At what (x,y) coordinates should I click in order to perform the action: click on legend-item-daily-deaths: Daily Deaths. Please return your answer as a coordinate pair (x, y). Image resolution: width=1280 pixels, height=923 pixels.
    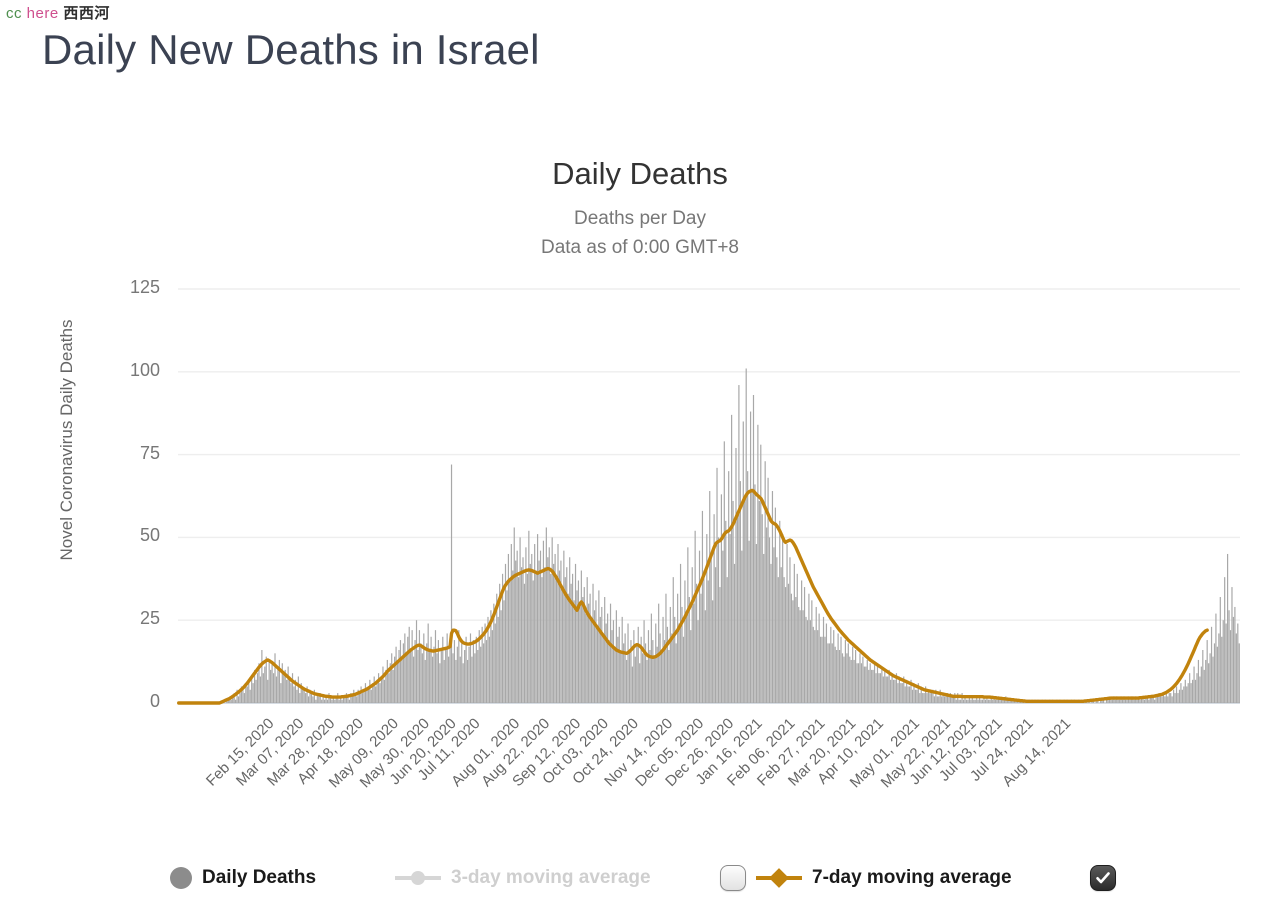
    Looking at the image, I should click on (243, 878).